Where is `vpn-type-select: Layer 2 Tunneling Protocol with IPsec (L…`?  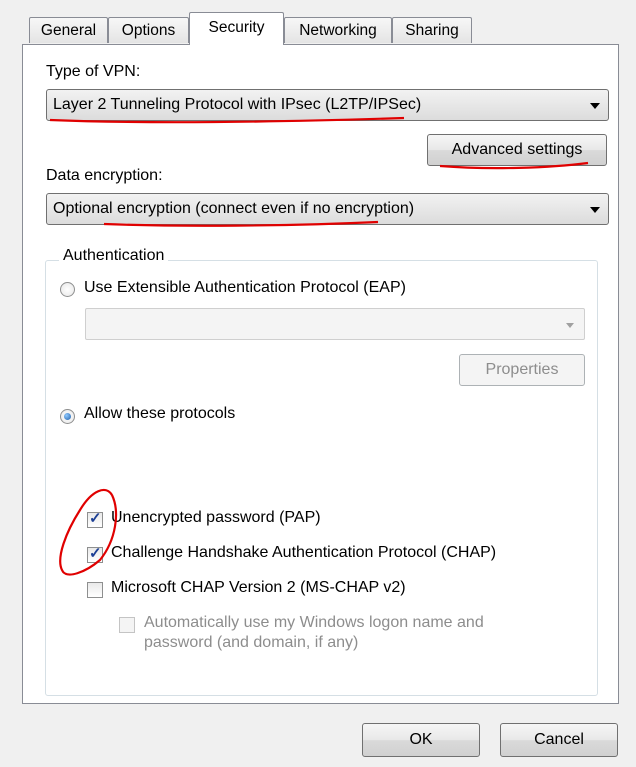 vpn-type-select: Layer 2 Tunneling Protocol with IPsec (L… is located at coordinates (327, 105).